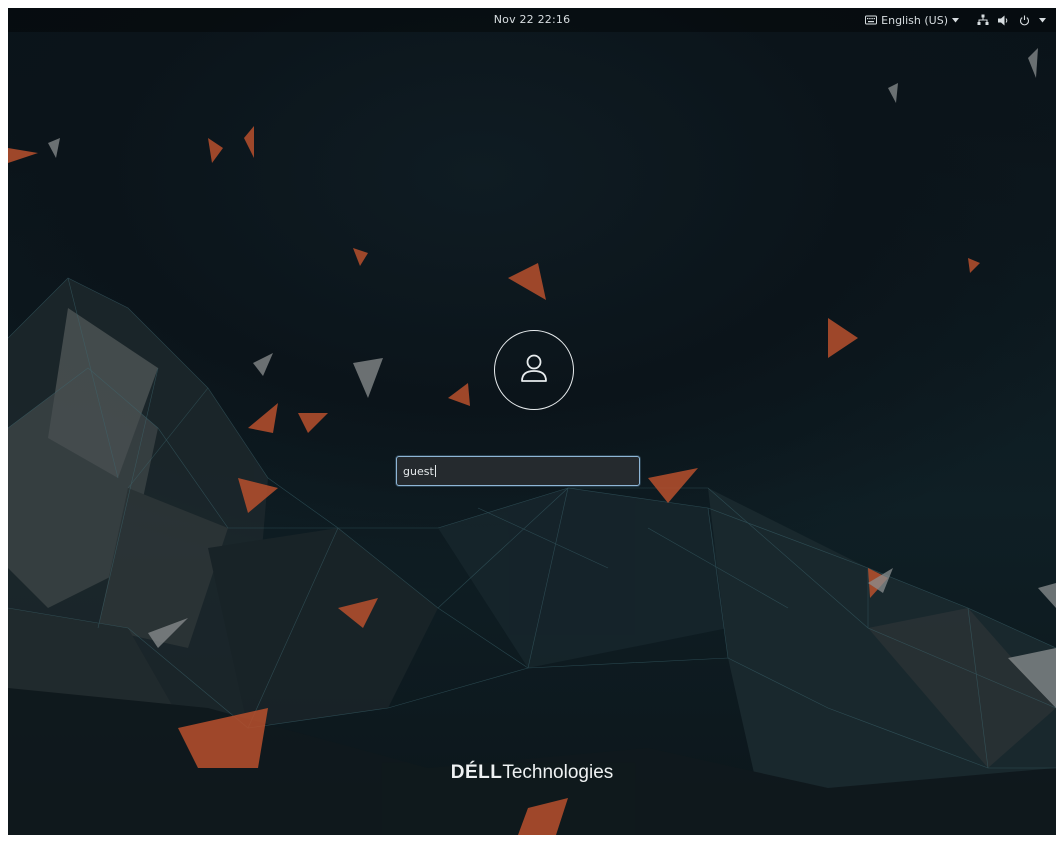 Image resolution: width=1056 pixels, height=843 pixels. I want to click on username-value: guest, so click(418, 471).